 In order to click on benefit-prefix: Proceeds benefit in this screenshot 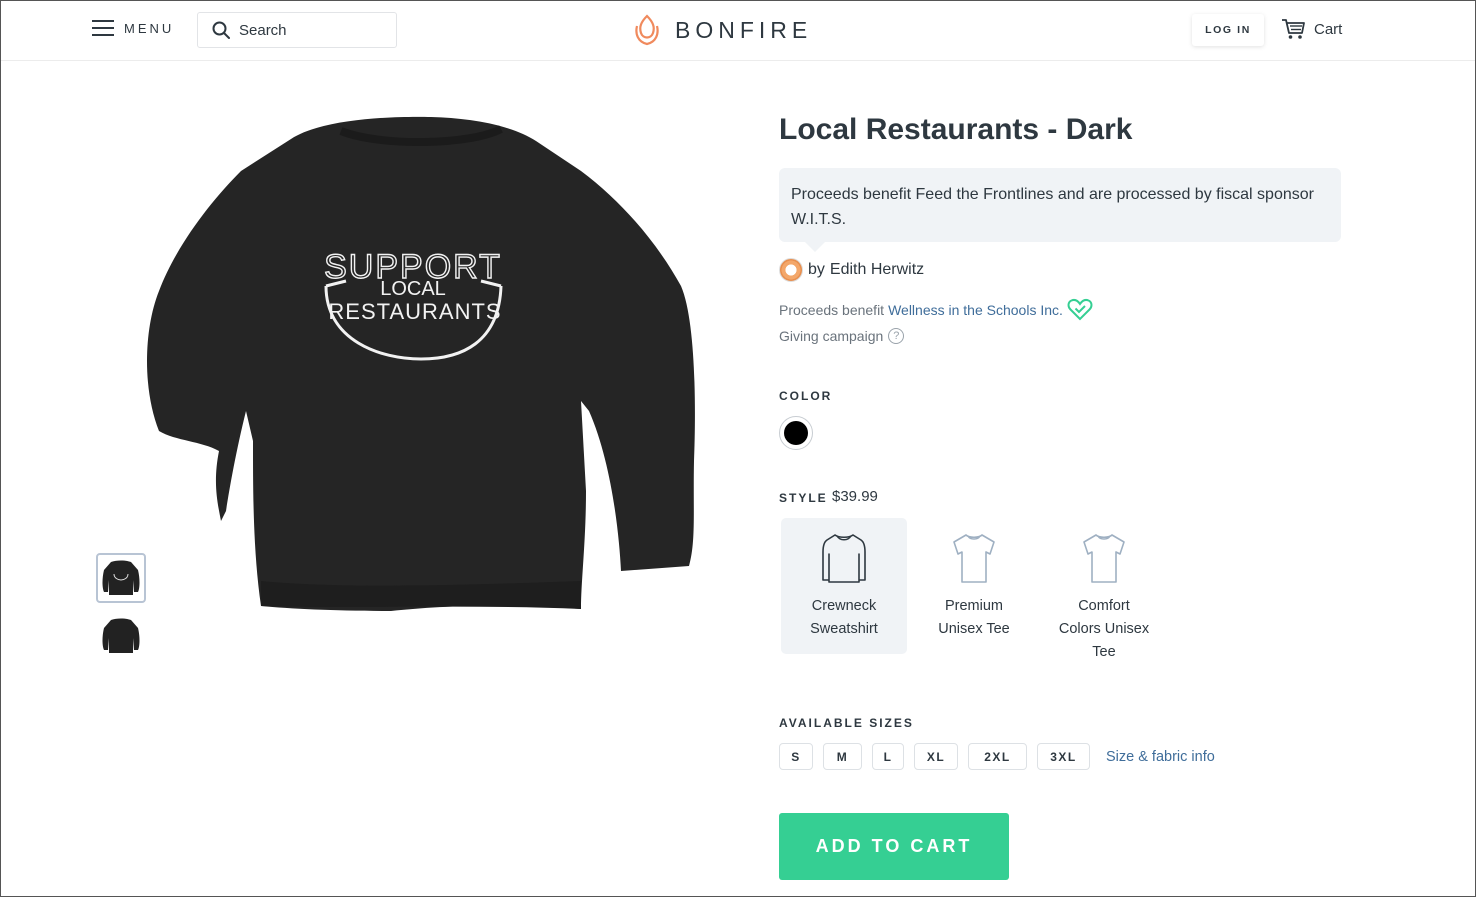, I will do `click(832, 310)`.